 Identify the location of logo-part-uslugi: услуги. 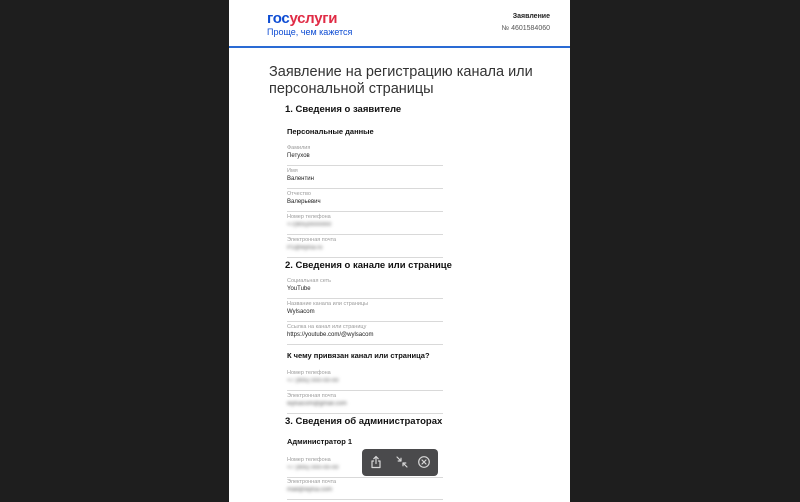
(313, 18).